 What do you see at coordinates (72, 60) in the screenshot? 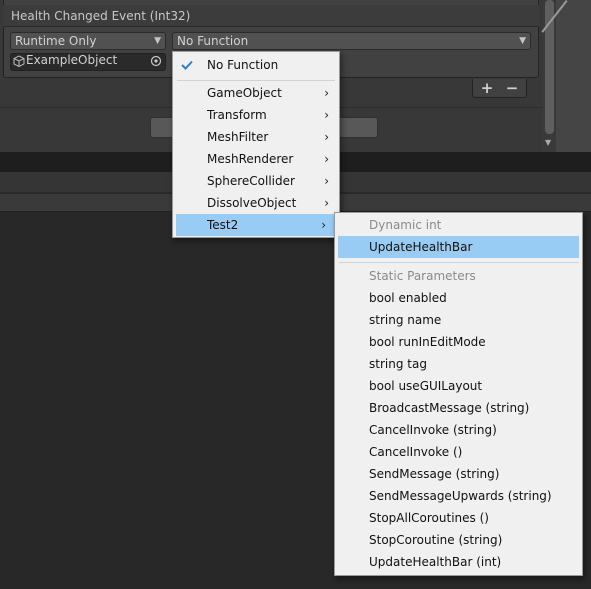
I see `target-object-label: ExampleObject` at bounding box center [72, 60].